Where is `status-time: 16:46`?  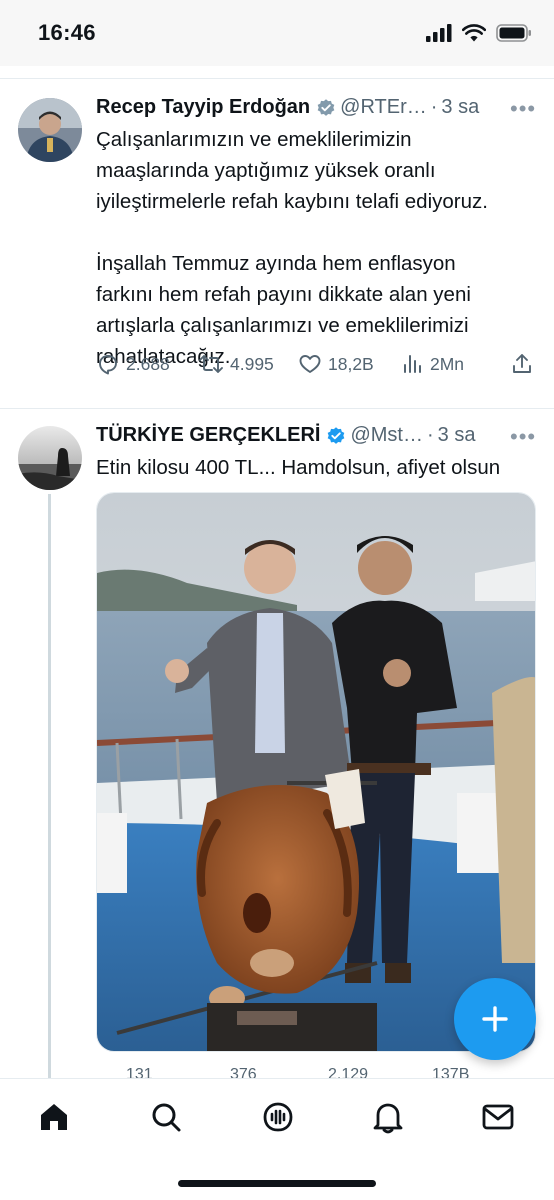 status-time: 16:46 is located at coordinates (67, 32).